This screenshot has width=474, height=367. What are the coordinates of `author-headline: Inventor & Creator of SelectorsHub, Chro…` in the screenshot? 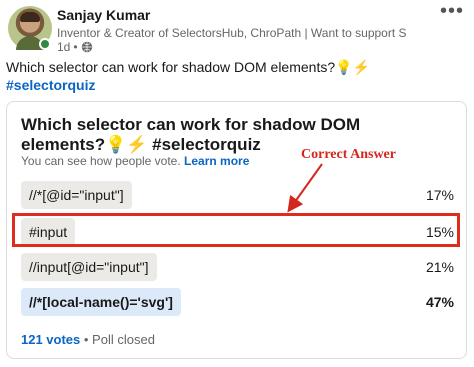 It's located at (232, 33).